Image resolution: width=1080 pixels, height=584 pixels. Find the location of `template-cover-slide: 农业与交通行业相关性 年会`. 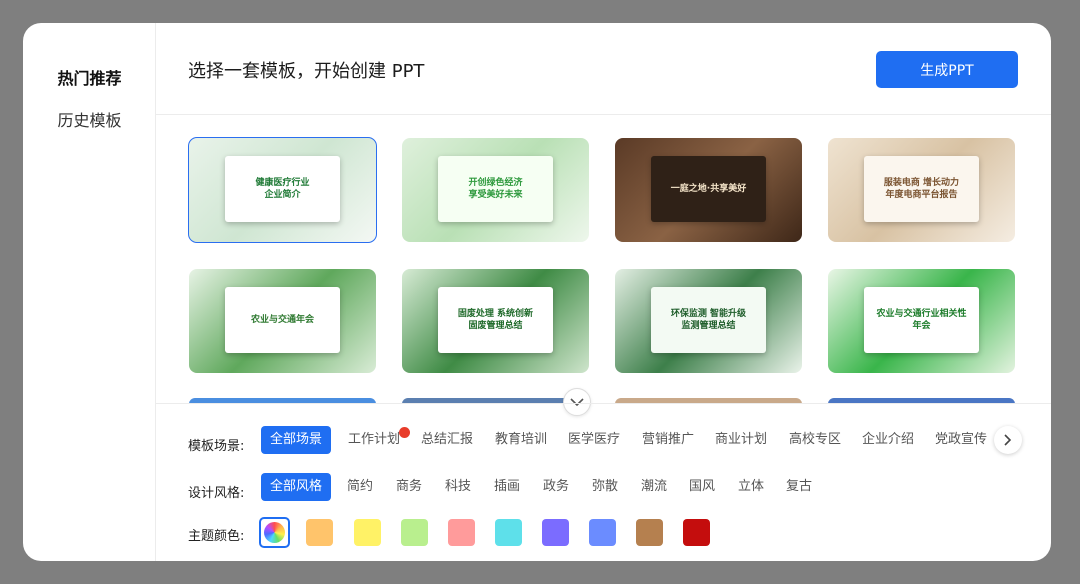

template-cover-slide: 农业与交通行业相关性 年会 is located at coordinates (921, 320).